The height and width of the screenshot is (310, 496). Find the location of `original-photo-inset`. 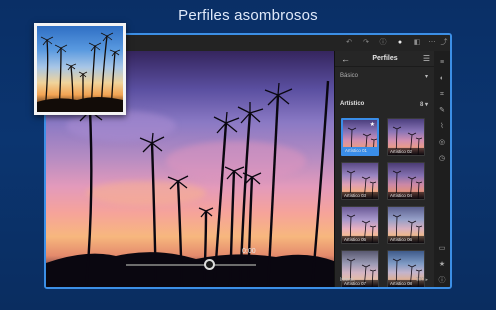

original-photo-inset is located at coordinates (80, 69).